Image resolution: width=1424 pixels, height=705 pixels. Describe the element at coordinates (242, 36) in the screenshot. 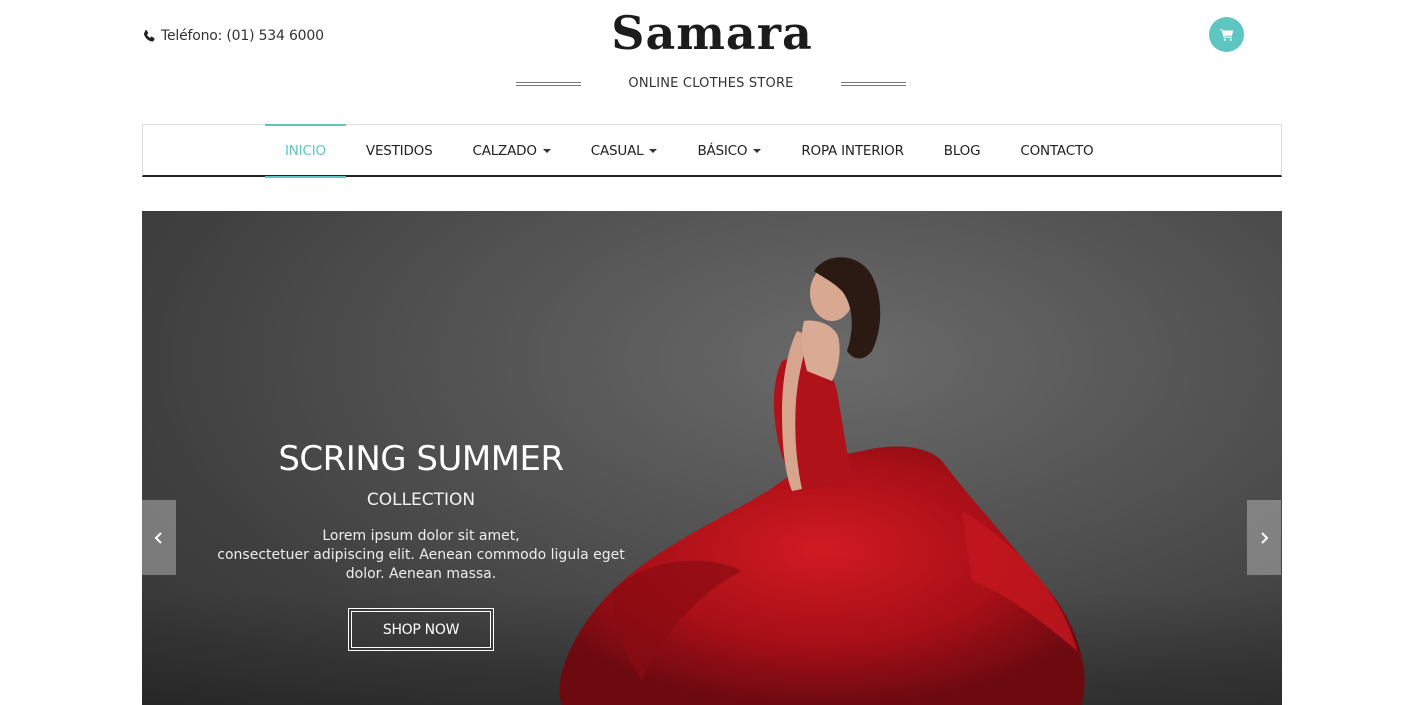

I see `phone-text: Teléfono: (01) 534 6000` at that location.